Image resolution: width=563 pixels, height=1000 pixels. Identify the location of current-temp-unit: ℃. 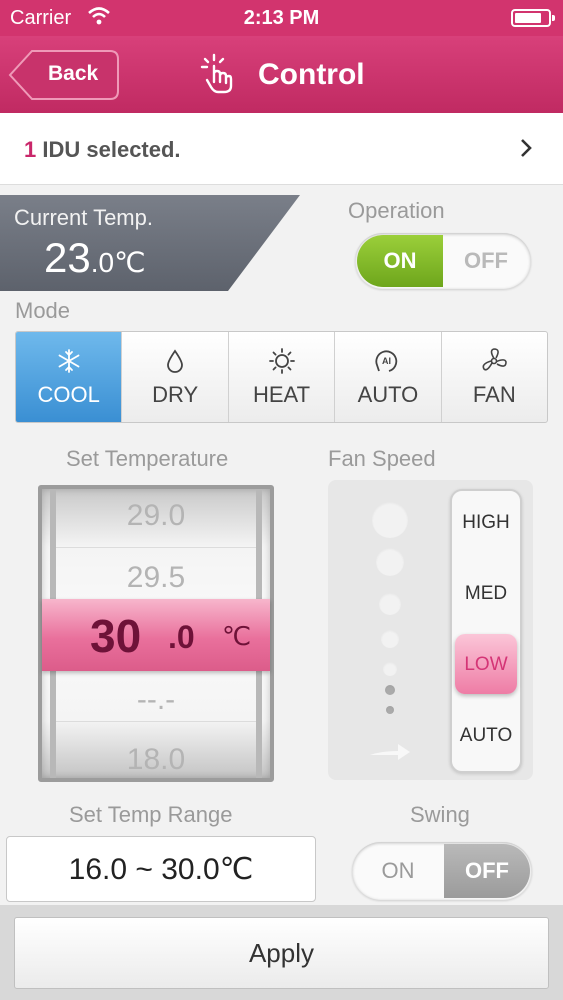
(130, 262).